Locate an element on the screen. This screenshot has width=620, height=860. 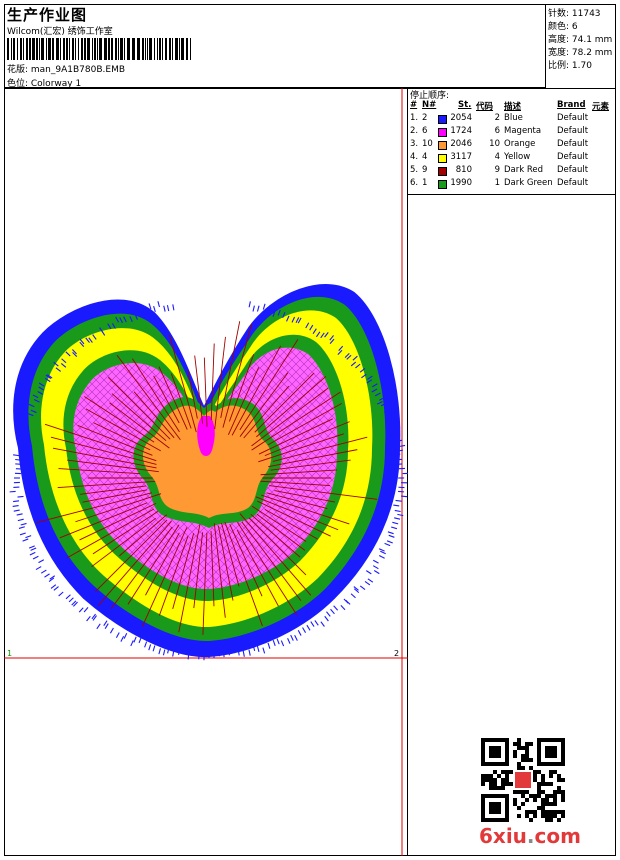
pattern-file: 花版: man_9A1B780B.EMB is located at coordinates (66, 70).